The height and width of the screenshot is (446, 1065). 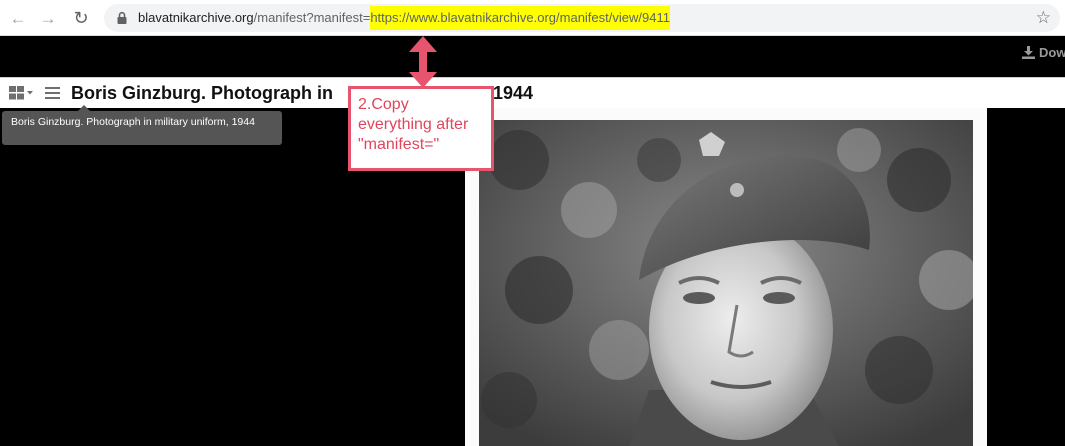 What do you see at coordinates (1028, 52) in the screenshot?
I see `download-icon` at bounding box center [1028, 52].